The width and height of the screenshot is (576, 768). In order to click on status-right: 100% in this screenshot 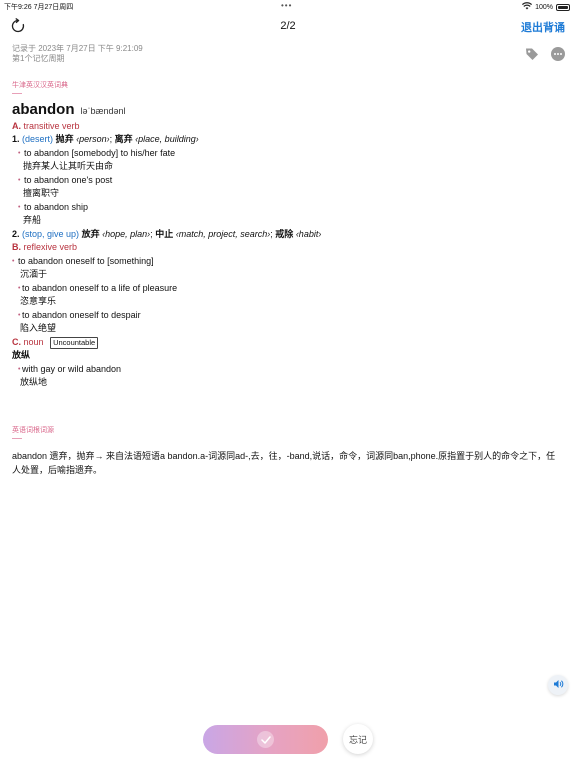, I will do `click(546, 7)`.